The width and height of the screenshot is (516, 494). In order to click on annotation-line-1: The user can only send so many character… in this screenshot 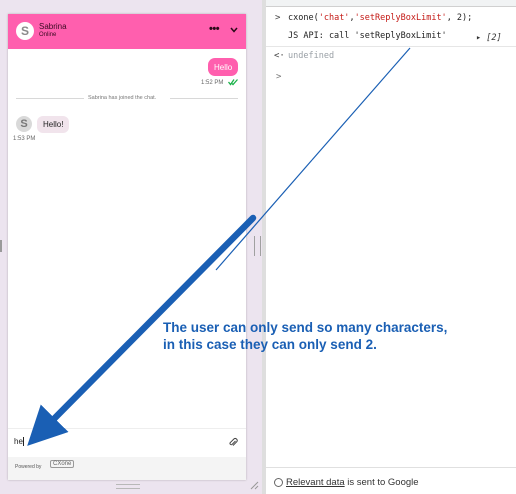, I will do `click(305, 327)`.